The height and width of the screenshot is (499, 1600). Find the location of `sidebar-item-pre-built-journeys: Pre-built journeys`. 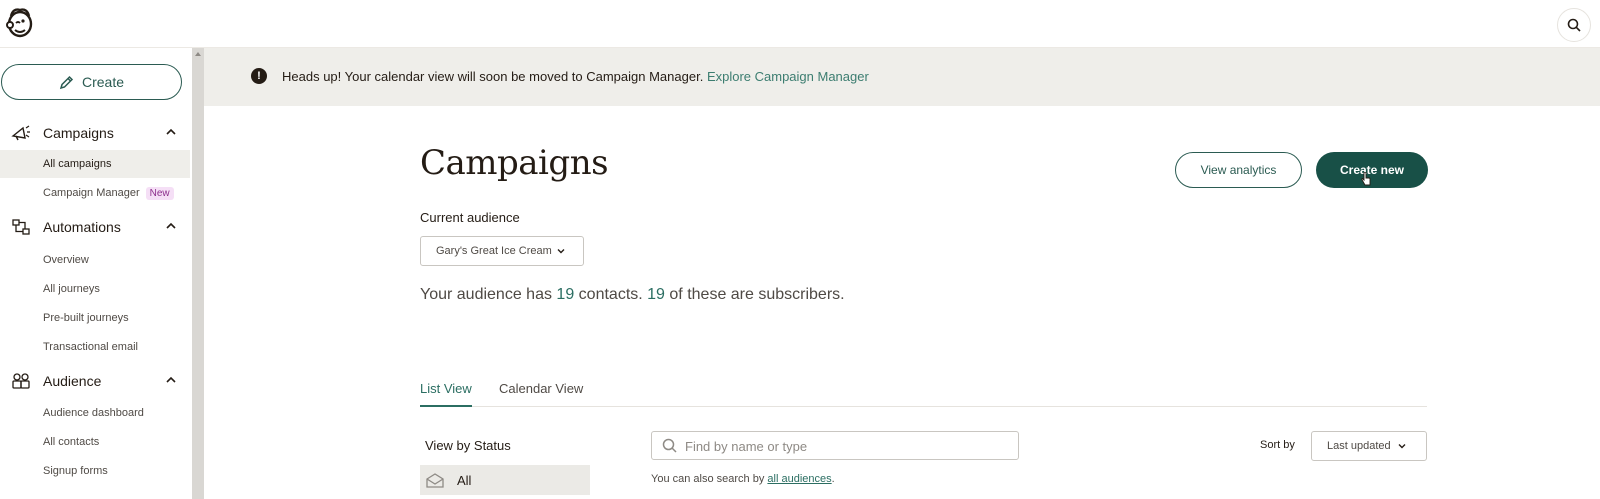

sidebar-item-pre-built-journeys: Pre-built journeys is located at coordinates (95, 318).